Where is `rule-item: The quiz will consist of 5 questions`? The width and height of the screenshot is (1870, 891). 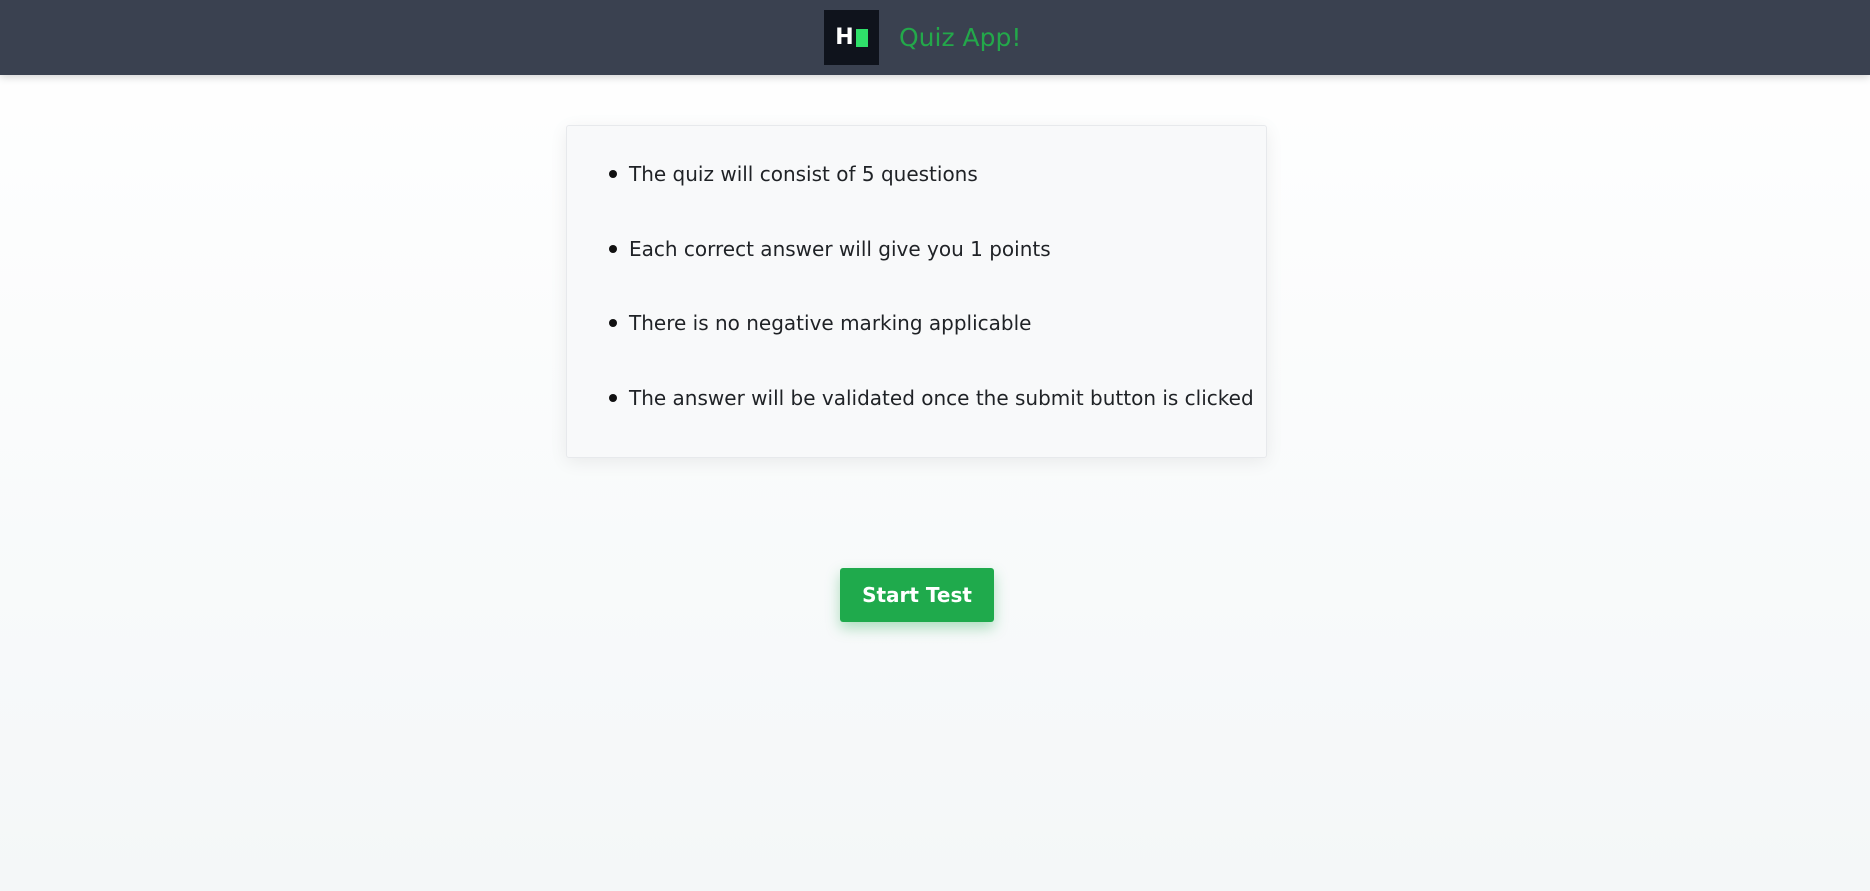
rule-item: The quiz will consist of 5 questions is located at coordinates (793, 174).